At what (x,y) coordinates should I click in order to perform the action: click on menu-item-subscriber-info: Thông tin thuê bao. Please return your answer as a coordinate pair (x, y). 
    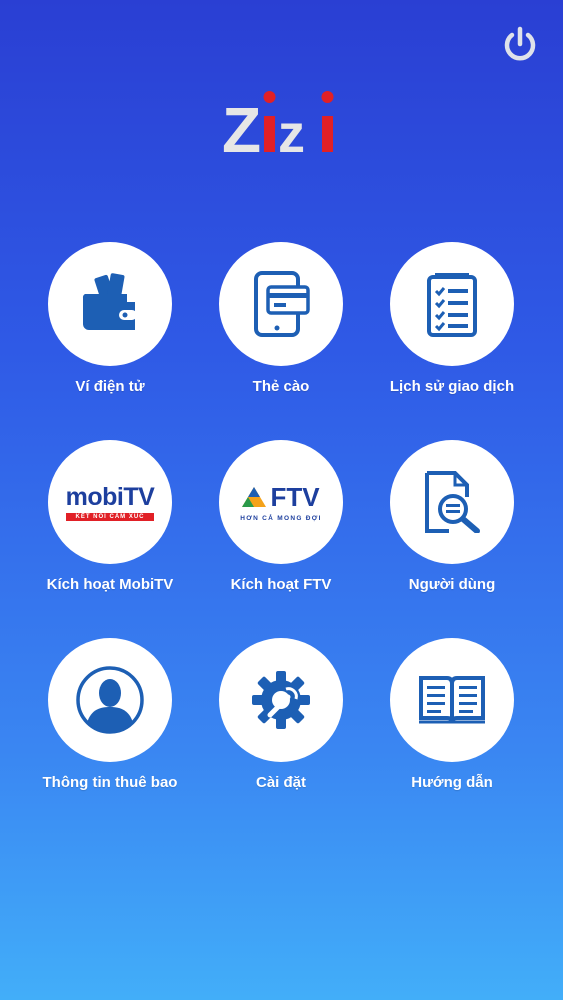
    Looking at the image, I should click on (110, 716).